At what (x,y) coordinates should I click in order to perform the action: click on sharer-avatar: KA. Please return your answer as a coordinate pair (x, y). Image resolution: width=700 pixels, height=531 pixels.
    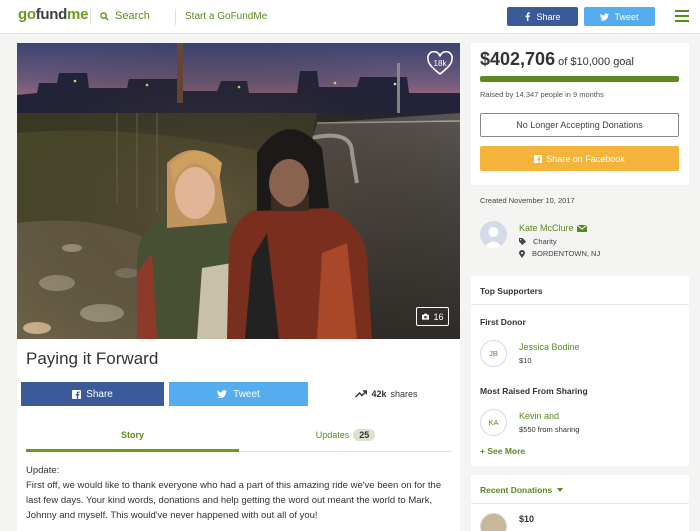
    Looking at the image, I should click on (493, 422).